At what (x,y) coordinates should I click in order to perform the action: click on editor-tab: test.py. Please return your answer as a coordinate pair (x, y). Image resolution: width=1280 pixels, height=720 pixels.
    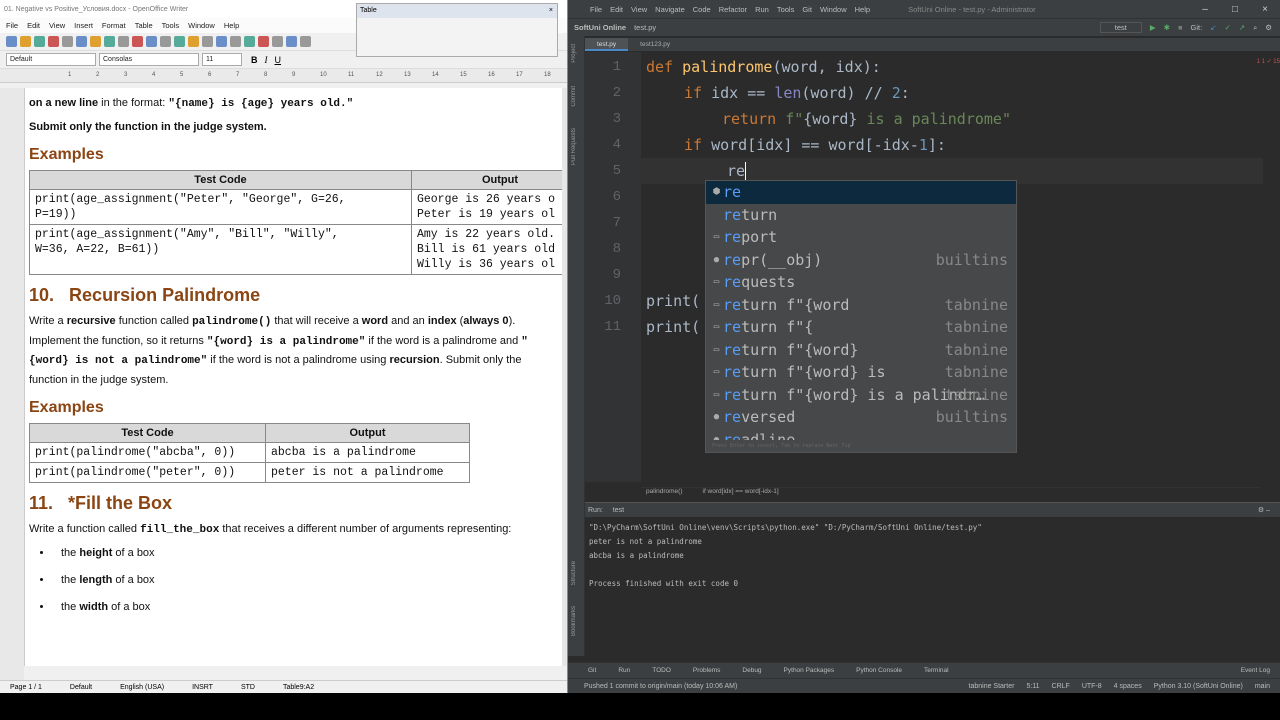
    Looking at the image, I should click on (607, 44).